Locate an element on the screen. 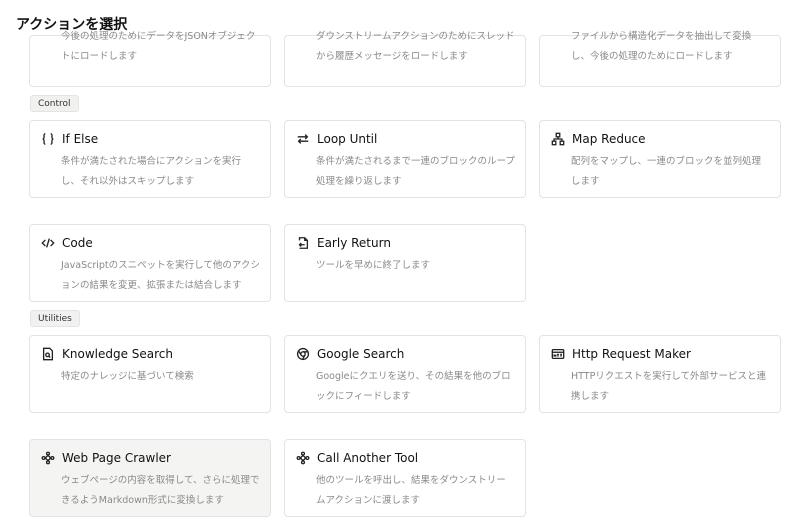 This screenshot has height=527, width=786. return-doc-icon is located at coordinates (303, 243).